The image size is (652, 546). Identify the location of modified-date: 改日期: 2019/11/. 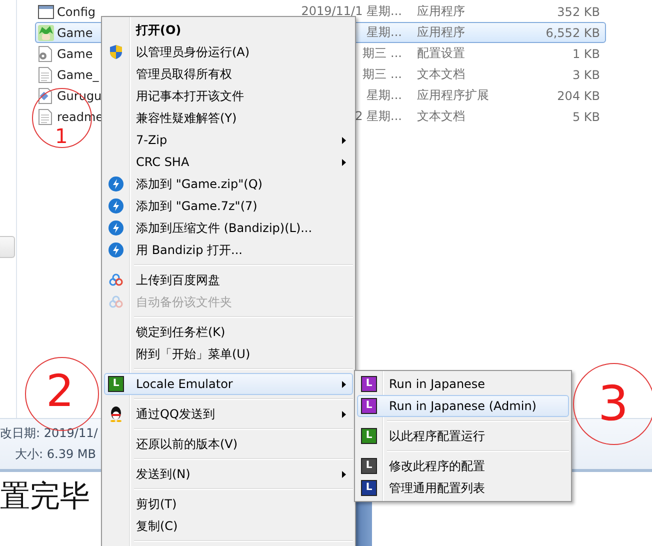
(48, 433).